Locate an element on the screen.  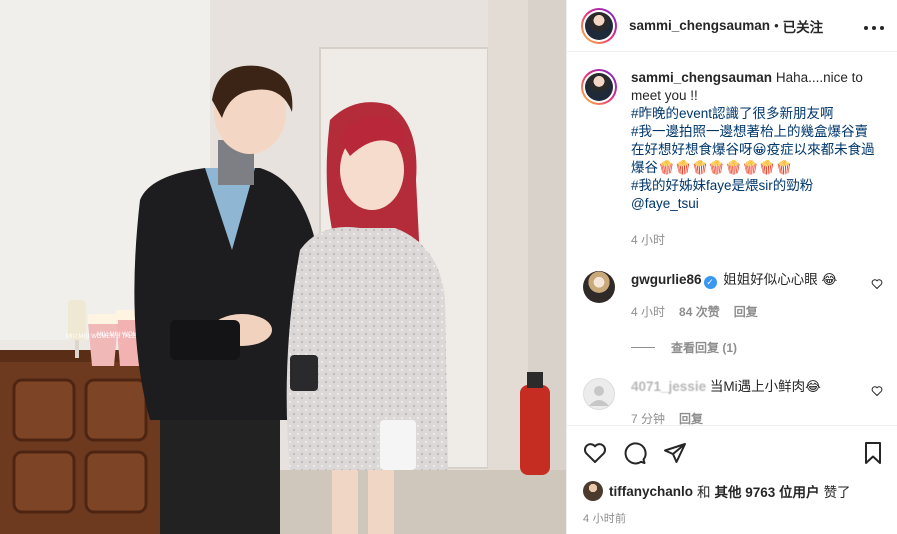
comment-text: 姐姐好似心心眼 😂 is located at coordinates (780, 279).